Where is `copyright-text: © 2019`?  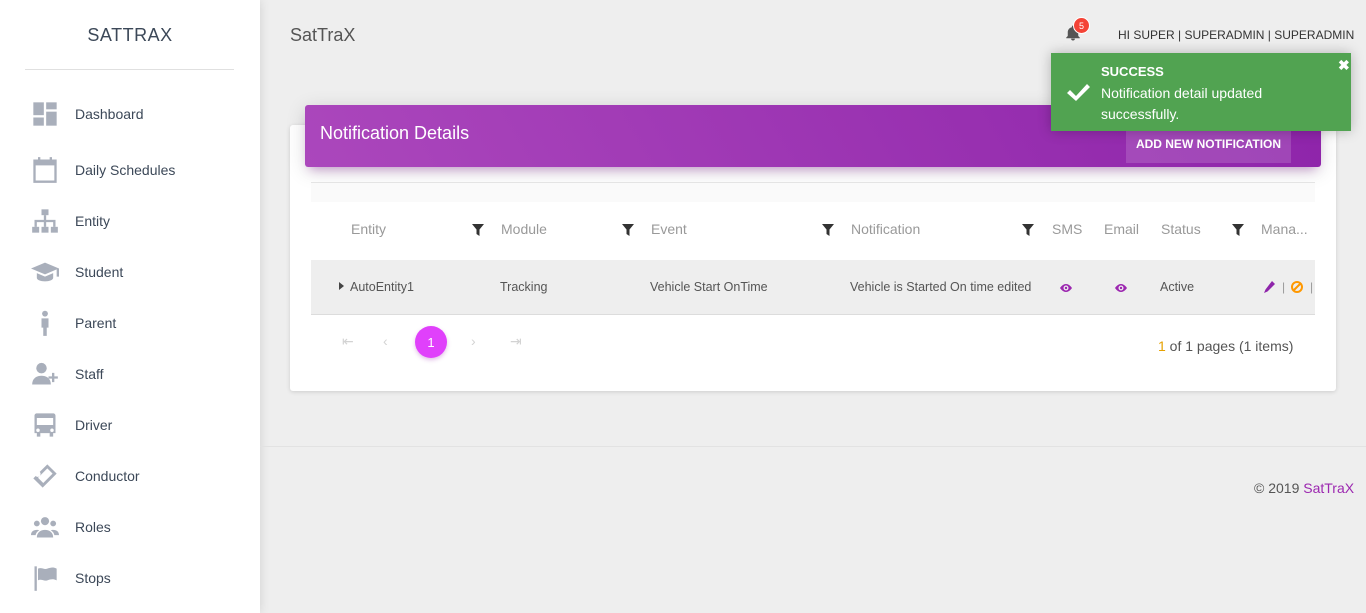 copyright-text: © 2019 is located at coordinates (1279, 488).